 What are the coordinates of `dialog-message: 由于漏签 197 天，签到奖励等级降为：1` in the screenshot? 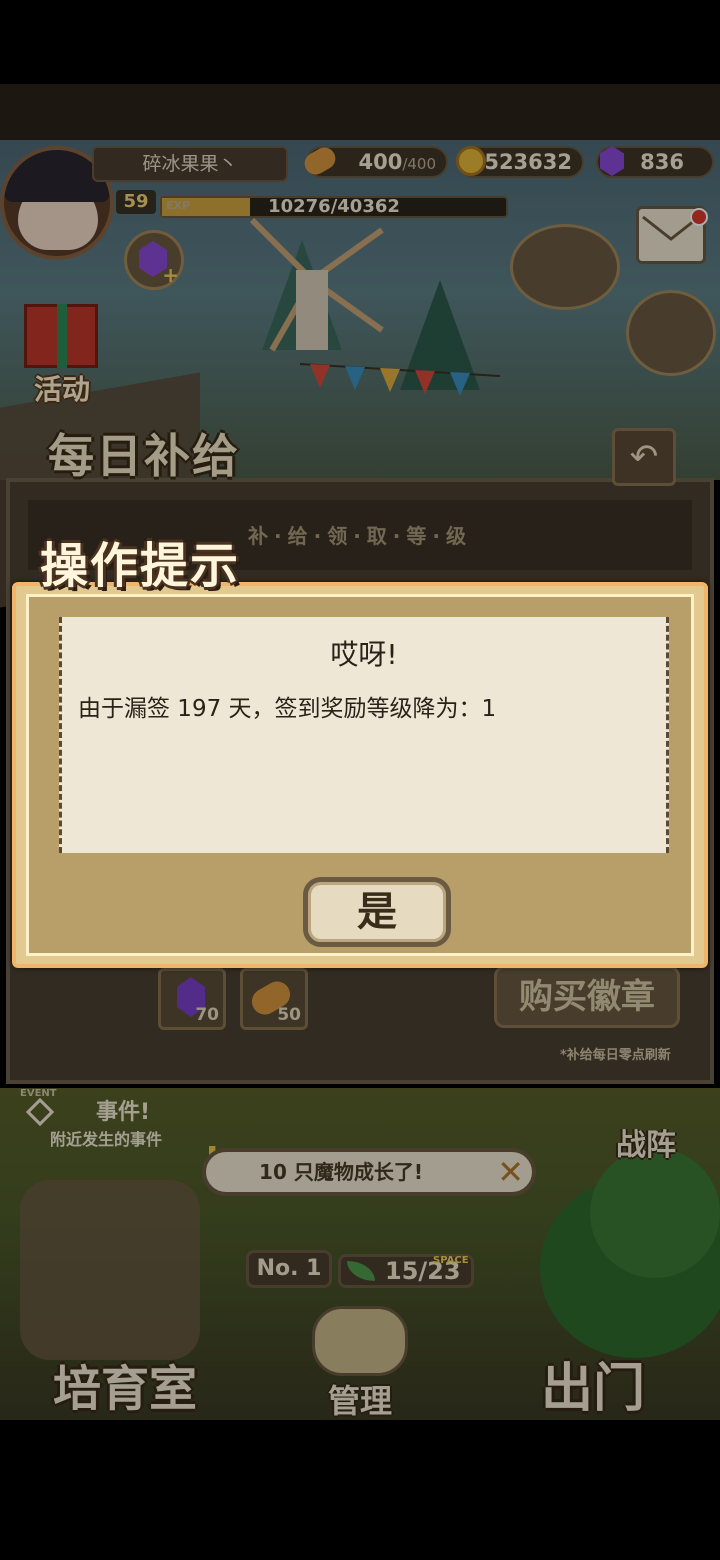 It's located at (287, 709).